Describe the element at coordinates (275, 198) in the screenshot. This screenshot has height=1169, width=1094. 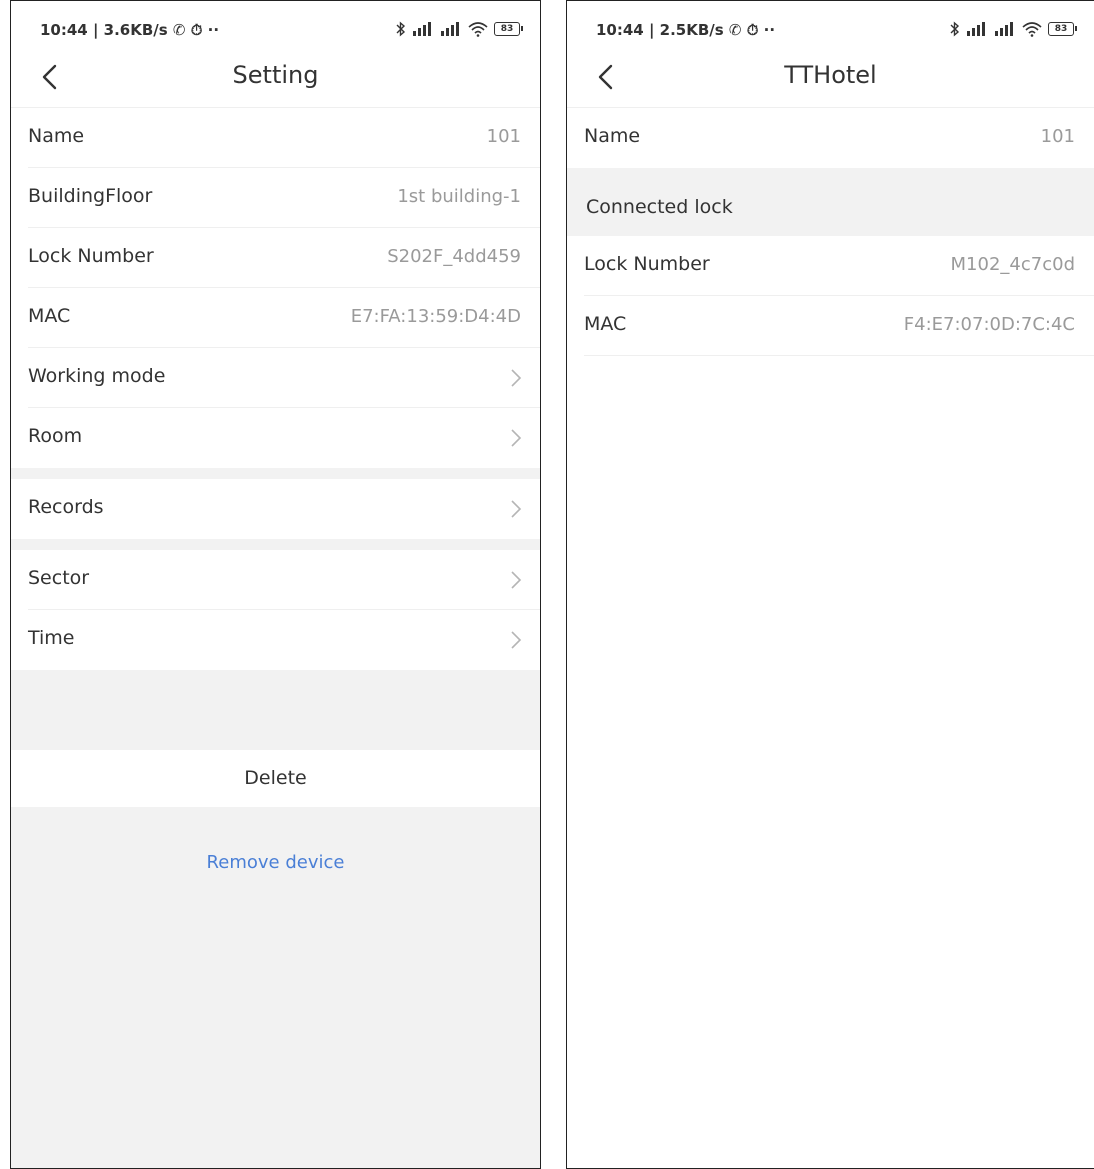
I see `building-floor-row: BuildingFloor 1st building-1` at that location.